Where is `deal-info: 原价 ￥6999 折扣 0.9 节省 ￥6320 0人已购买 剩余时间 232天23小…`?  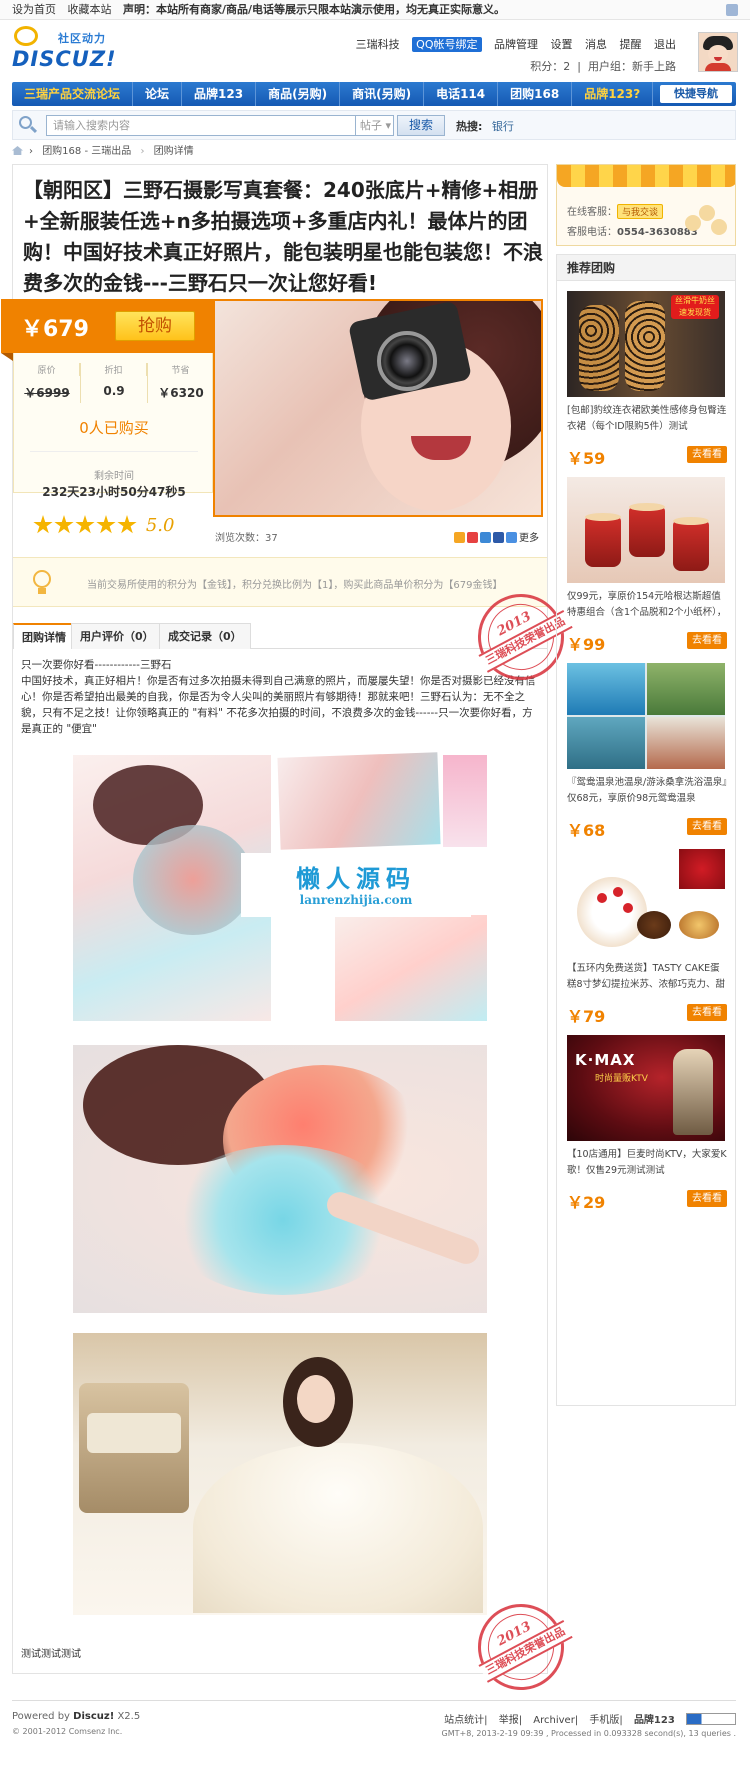
deal-info: 原价 ￥6999 折扣 0.9 节省 ￥6320 0人已购买 剩余时间 232天23小… is located at coordinates (113, 426).